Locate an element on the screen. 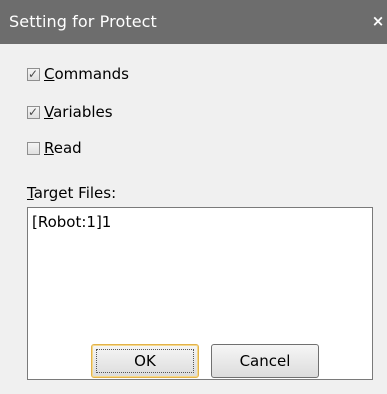 Image resolution: width=387 pixels, height=394 pixels. commands-label: Commands is located at coordinates (86, 74).